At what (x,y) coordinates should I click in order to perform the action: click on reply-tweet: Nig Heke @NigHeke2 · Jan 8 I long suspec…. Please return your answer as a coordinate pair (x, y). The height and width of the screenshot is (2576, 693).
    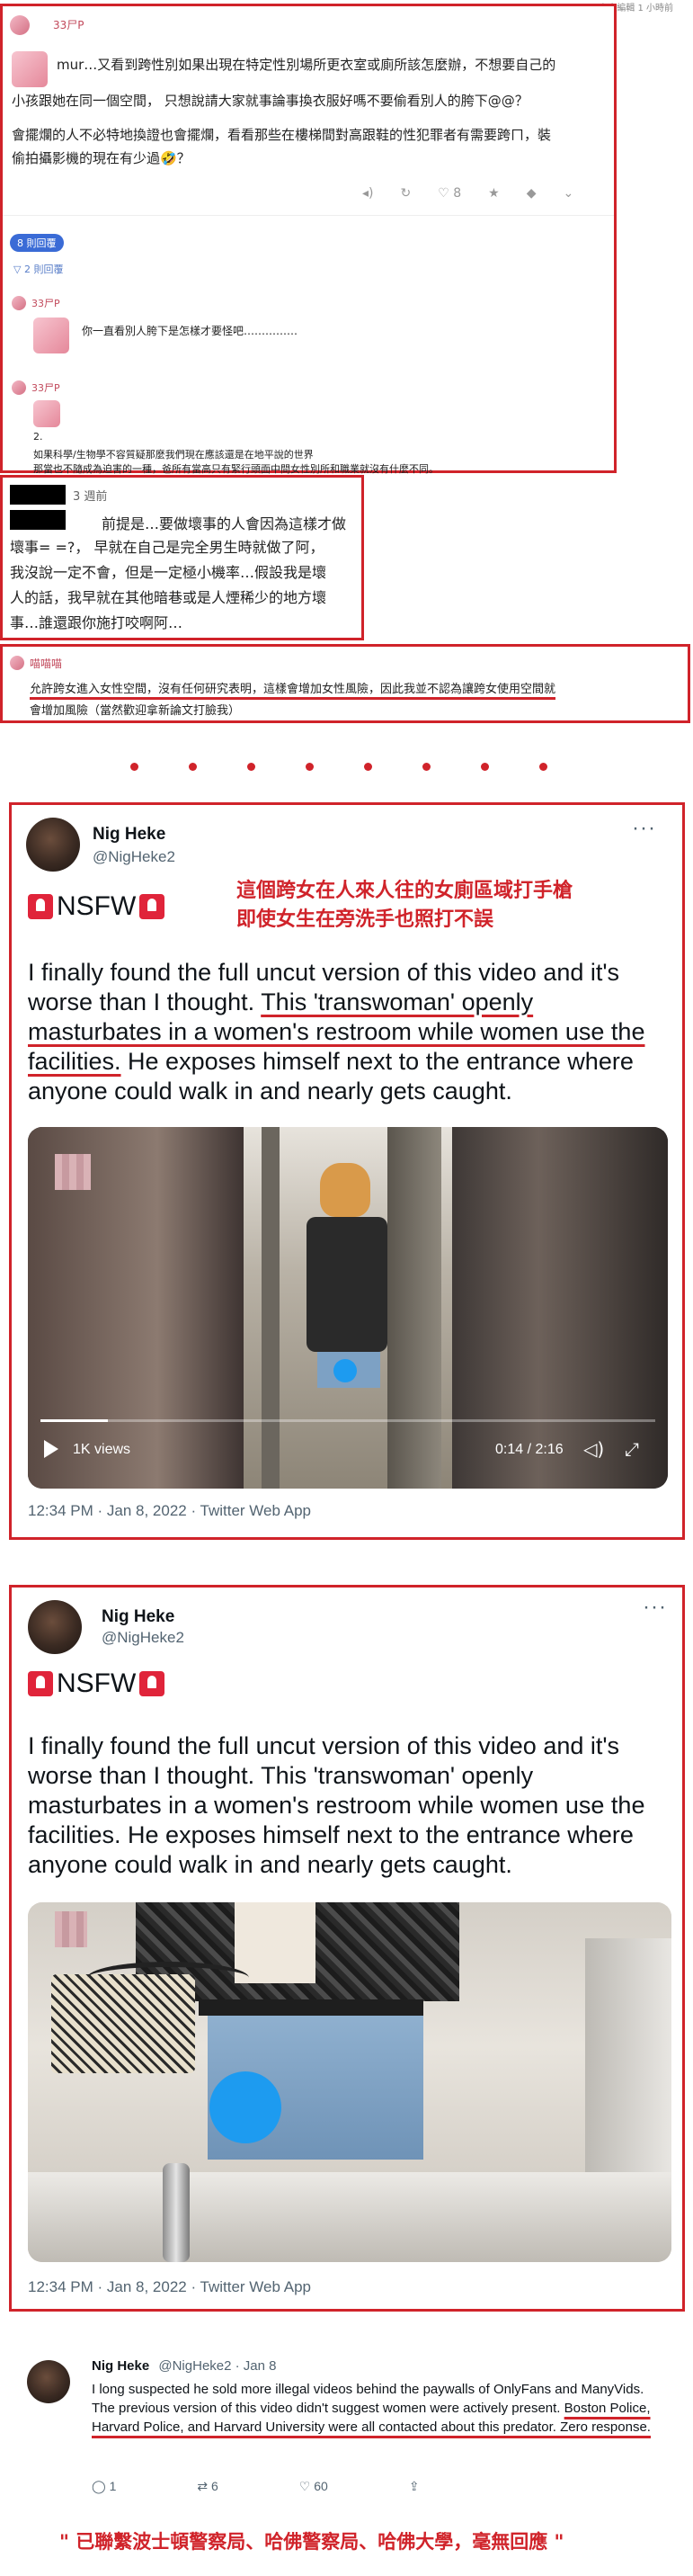
    Looking at the image, I should click on (350, 2436).